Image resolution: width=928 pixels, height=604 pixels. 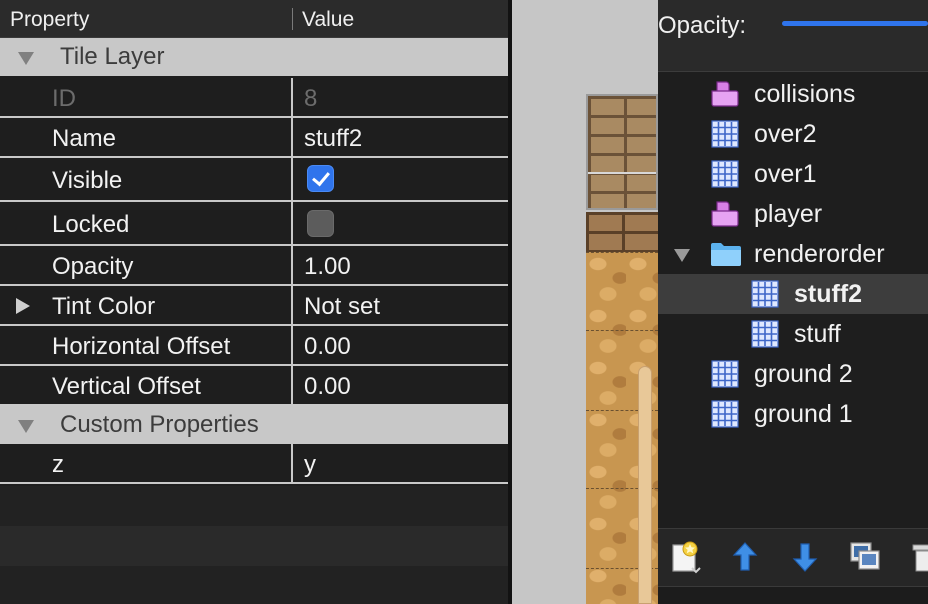 I want to click on group-label: Tile Layer, so click(x=112, y=56).